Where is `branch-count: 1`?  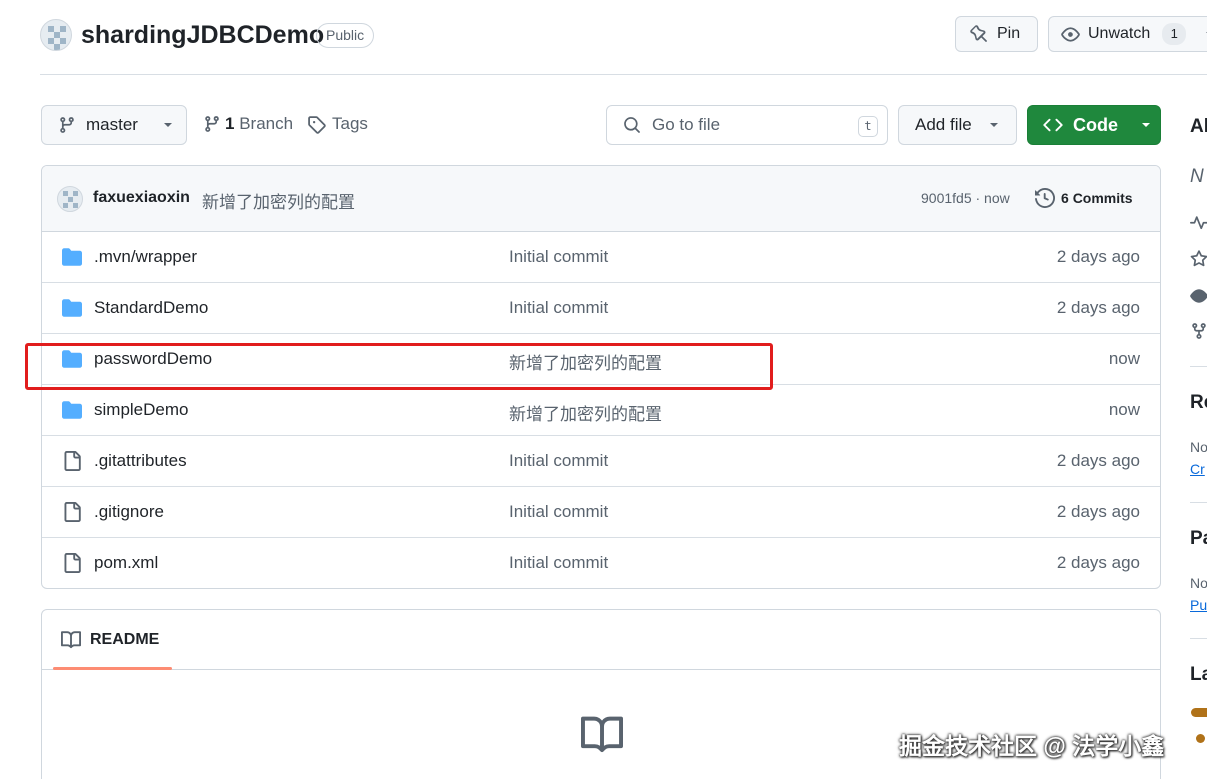 branch-count: 1 is located at coordinates (230, 123).